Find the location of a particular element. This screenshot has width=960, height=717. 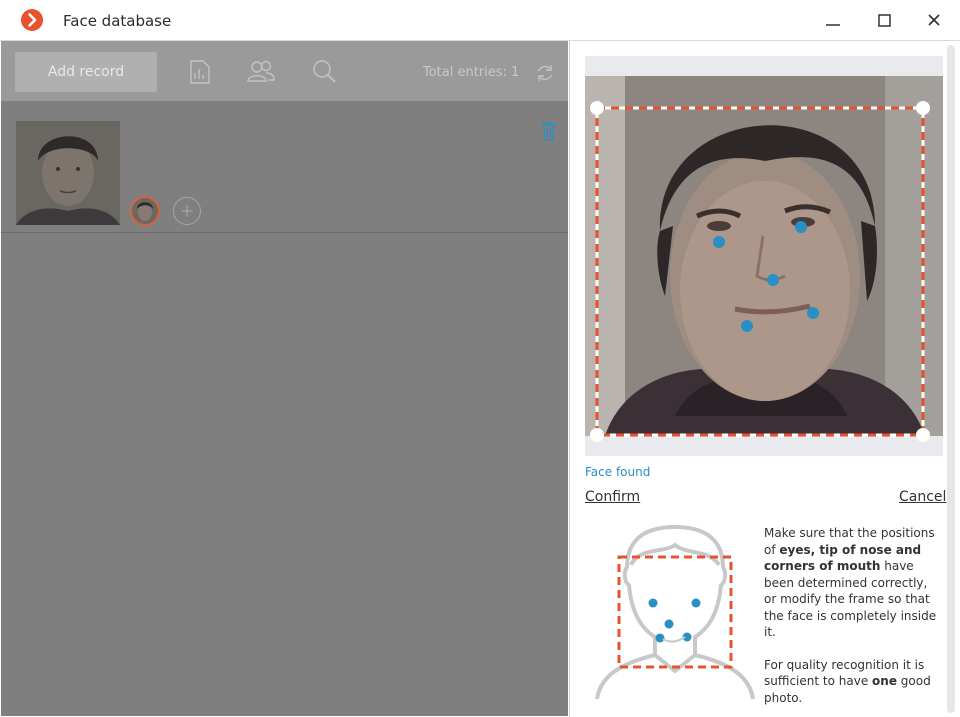

window-title: Face database is located at coordinates (117, 21).